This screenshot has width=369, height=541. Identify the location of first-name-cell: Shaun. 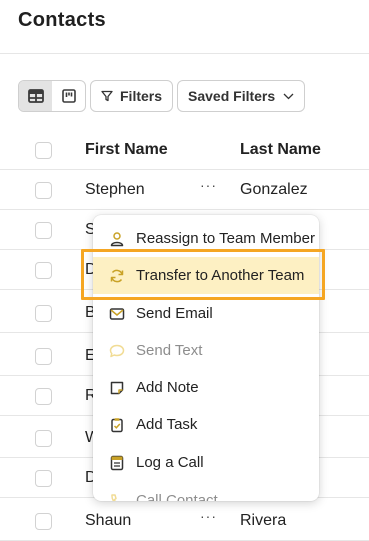
(108, 520).